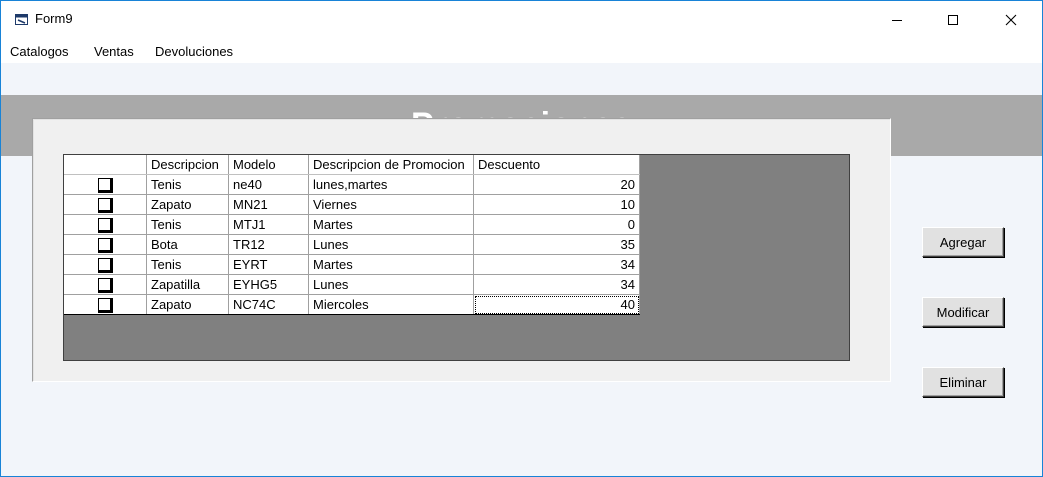 The width and height of the screenshot is (1043, 477). What do you see at coordinates (268, 184) in the screenshot?
I see `cell-modelo: ne40` at bounding box center [268, 184].